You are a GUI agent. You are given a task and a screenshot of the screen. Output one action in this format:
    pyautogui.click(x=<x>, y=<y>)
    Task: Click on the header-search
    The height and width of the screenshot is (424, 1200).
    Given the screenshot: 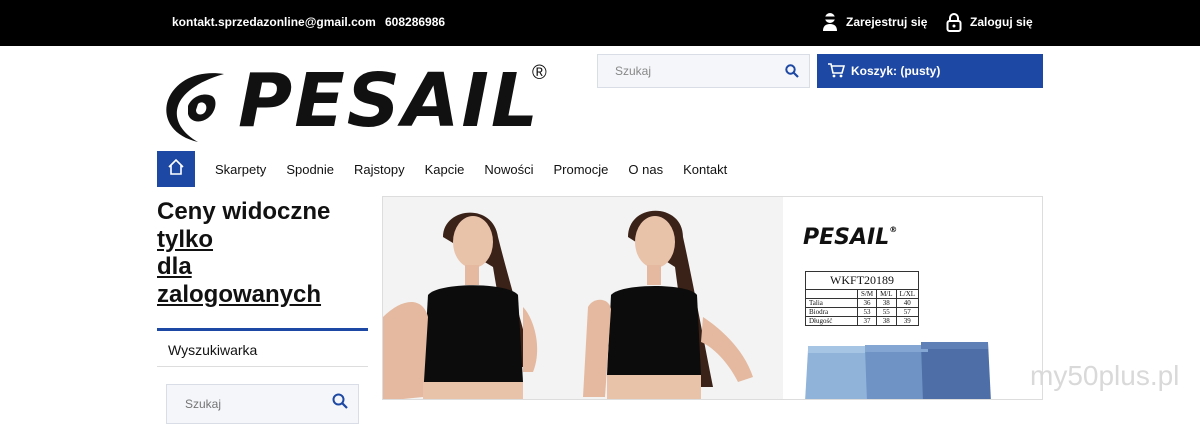 What is the action you would take?
    pyautogui.click(x=703, y=71)
    